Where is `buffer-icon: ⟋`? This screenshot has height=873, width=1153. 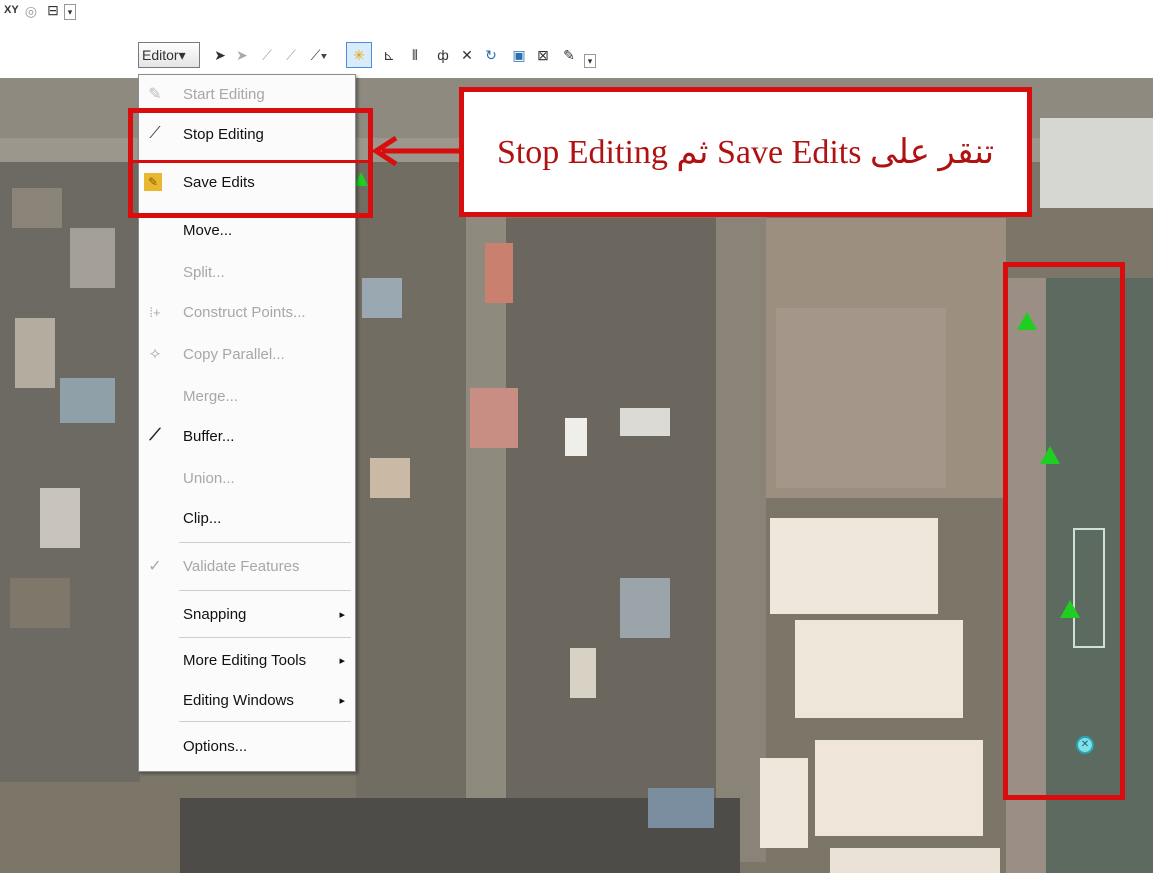
buffer-icon: ⟋ is located at coordinates (155, 435).